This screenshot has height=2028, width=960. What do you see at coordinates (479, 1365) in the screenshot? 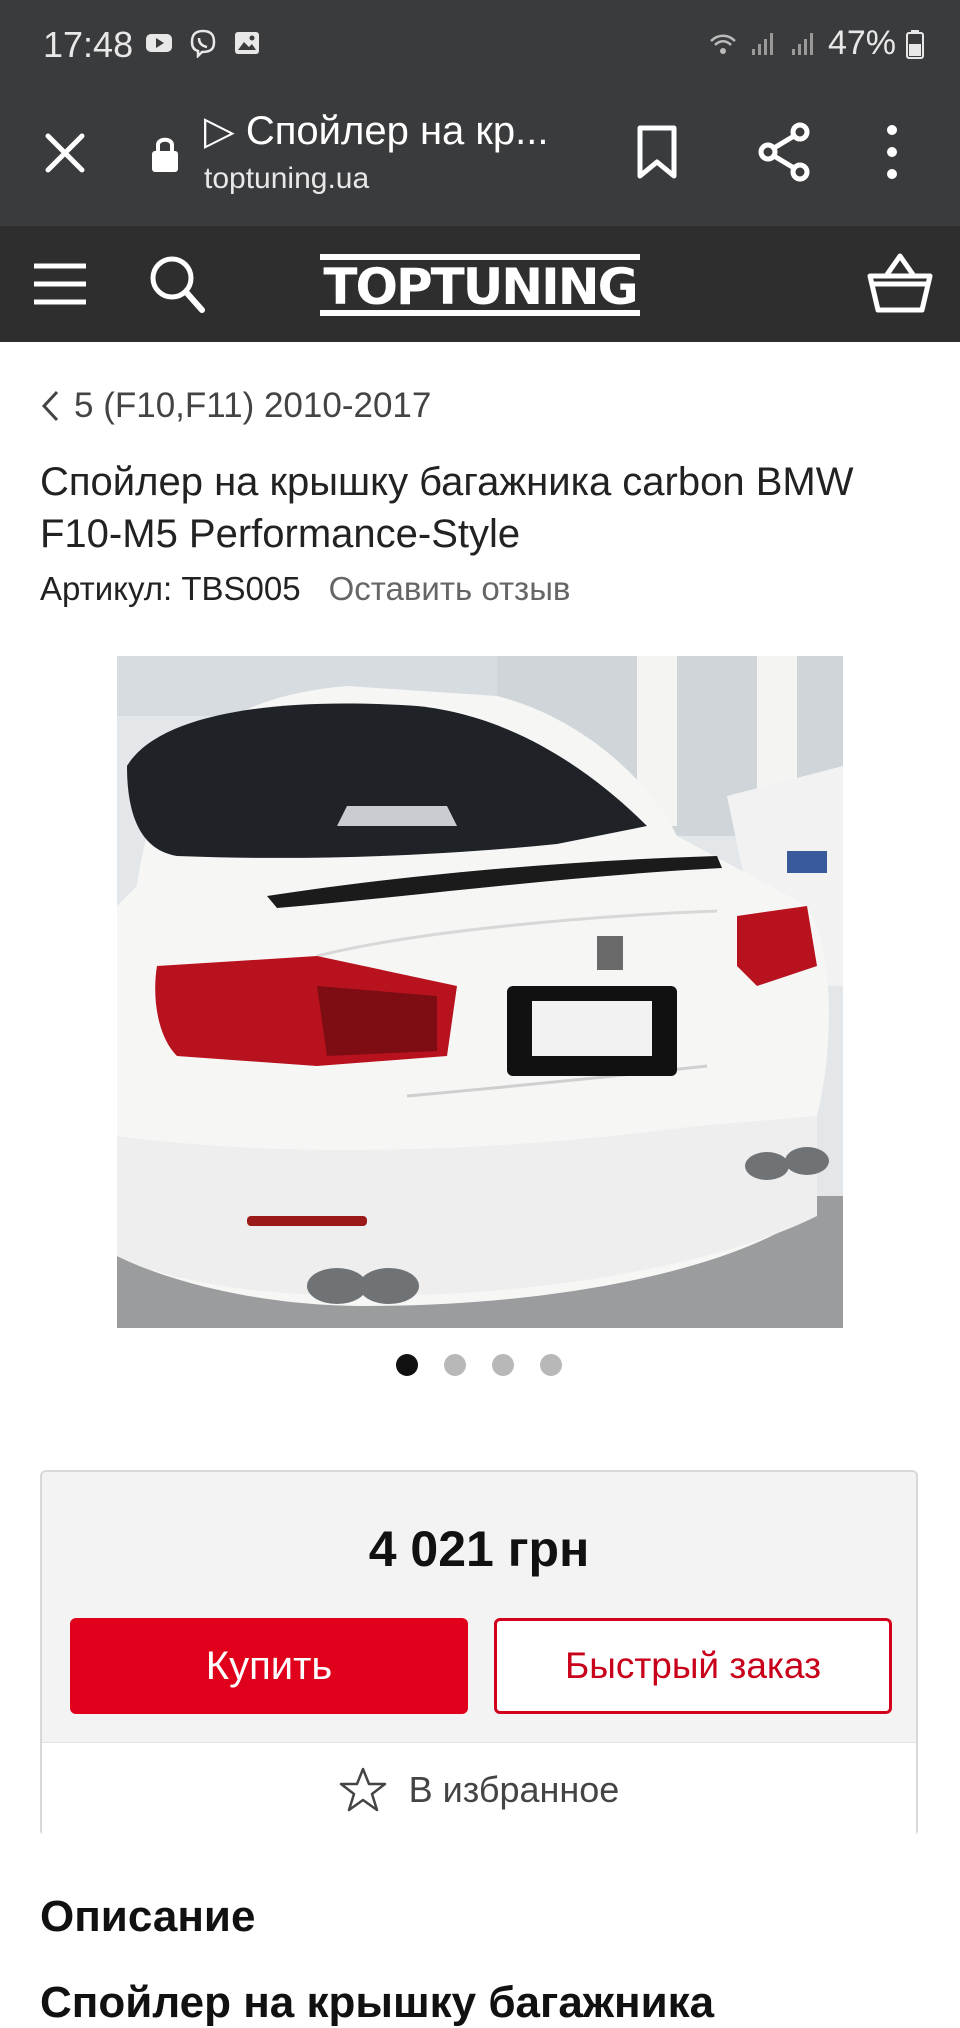
I see `image-carousel-dots` at bounding box center [479, 1365].